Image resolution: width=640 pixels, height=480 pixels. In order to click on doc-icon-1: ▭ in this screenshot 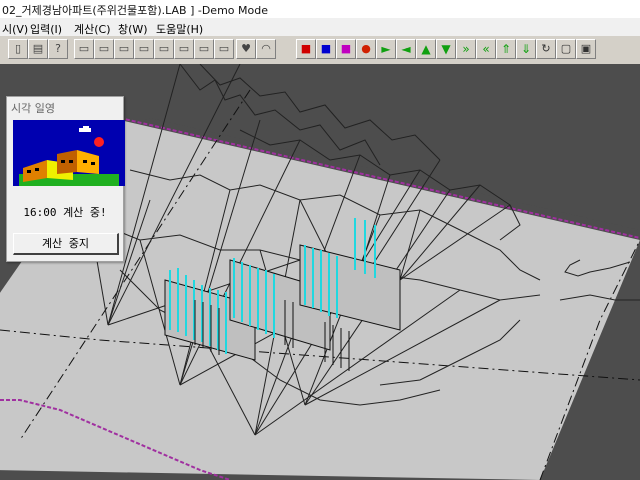, I will do `click(84, 49)`.